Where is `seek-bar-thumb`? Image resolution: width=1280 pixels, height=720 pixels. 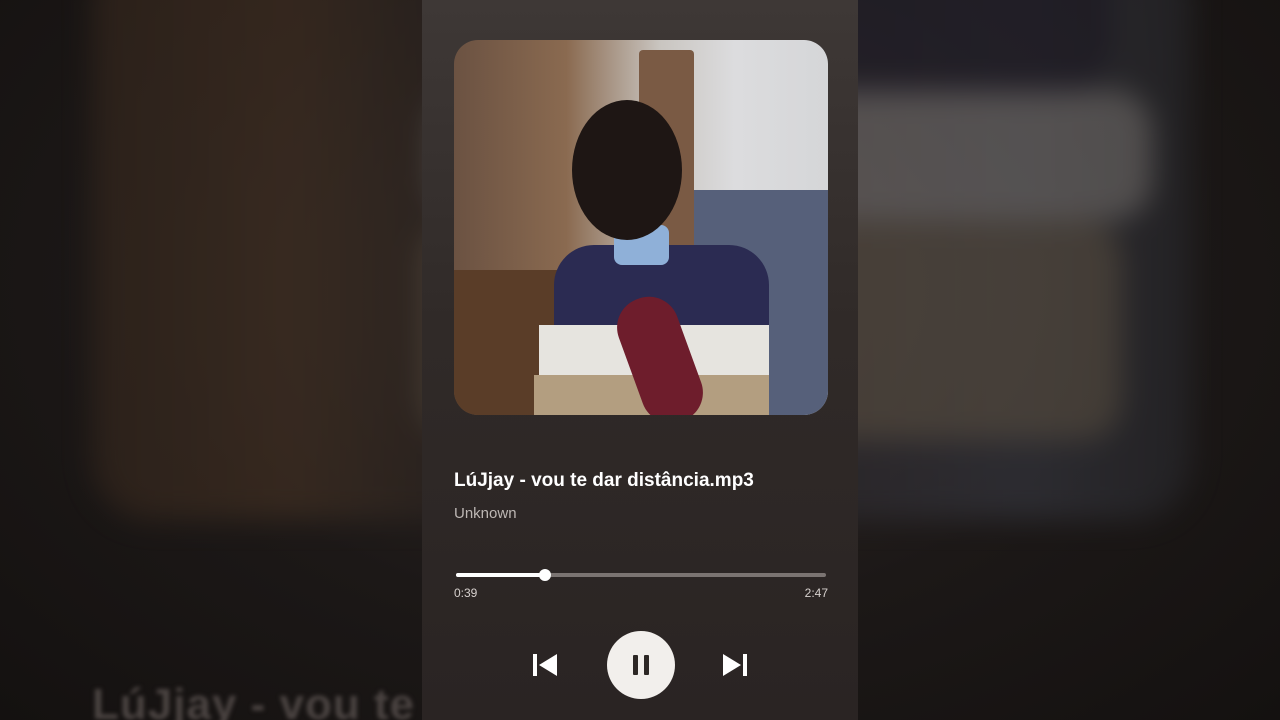
seek-bar-thumb is located at coordinates (544, 575).